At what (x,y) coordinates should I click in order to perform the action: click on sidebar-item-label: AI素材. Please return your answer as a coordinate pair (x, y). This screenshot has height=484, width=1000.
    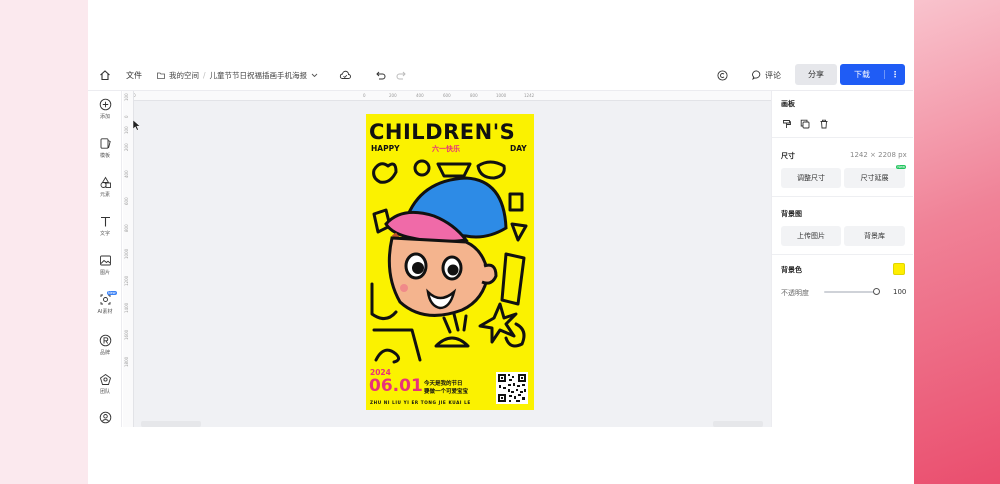
    Looking at the image, I should click on (105, 312).